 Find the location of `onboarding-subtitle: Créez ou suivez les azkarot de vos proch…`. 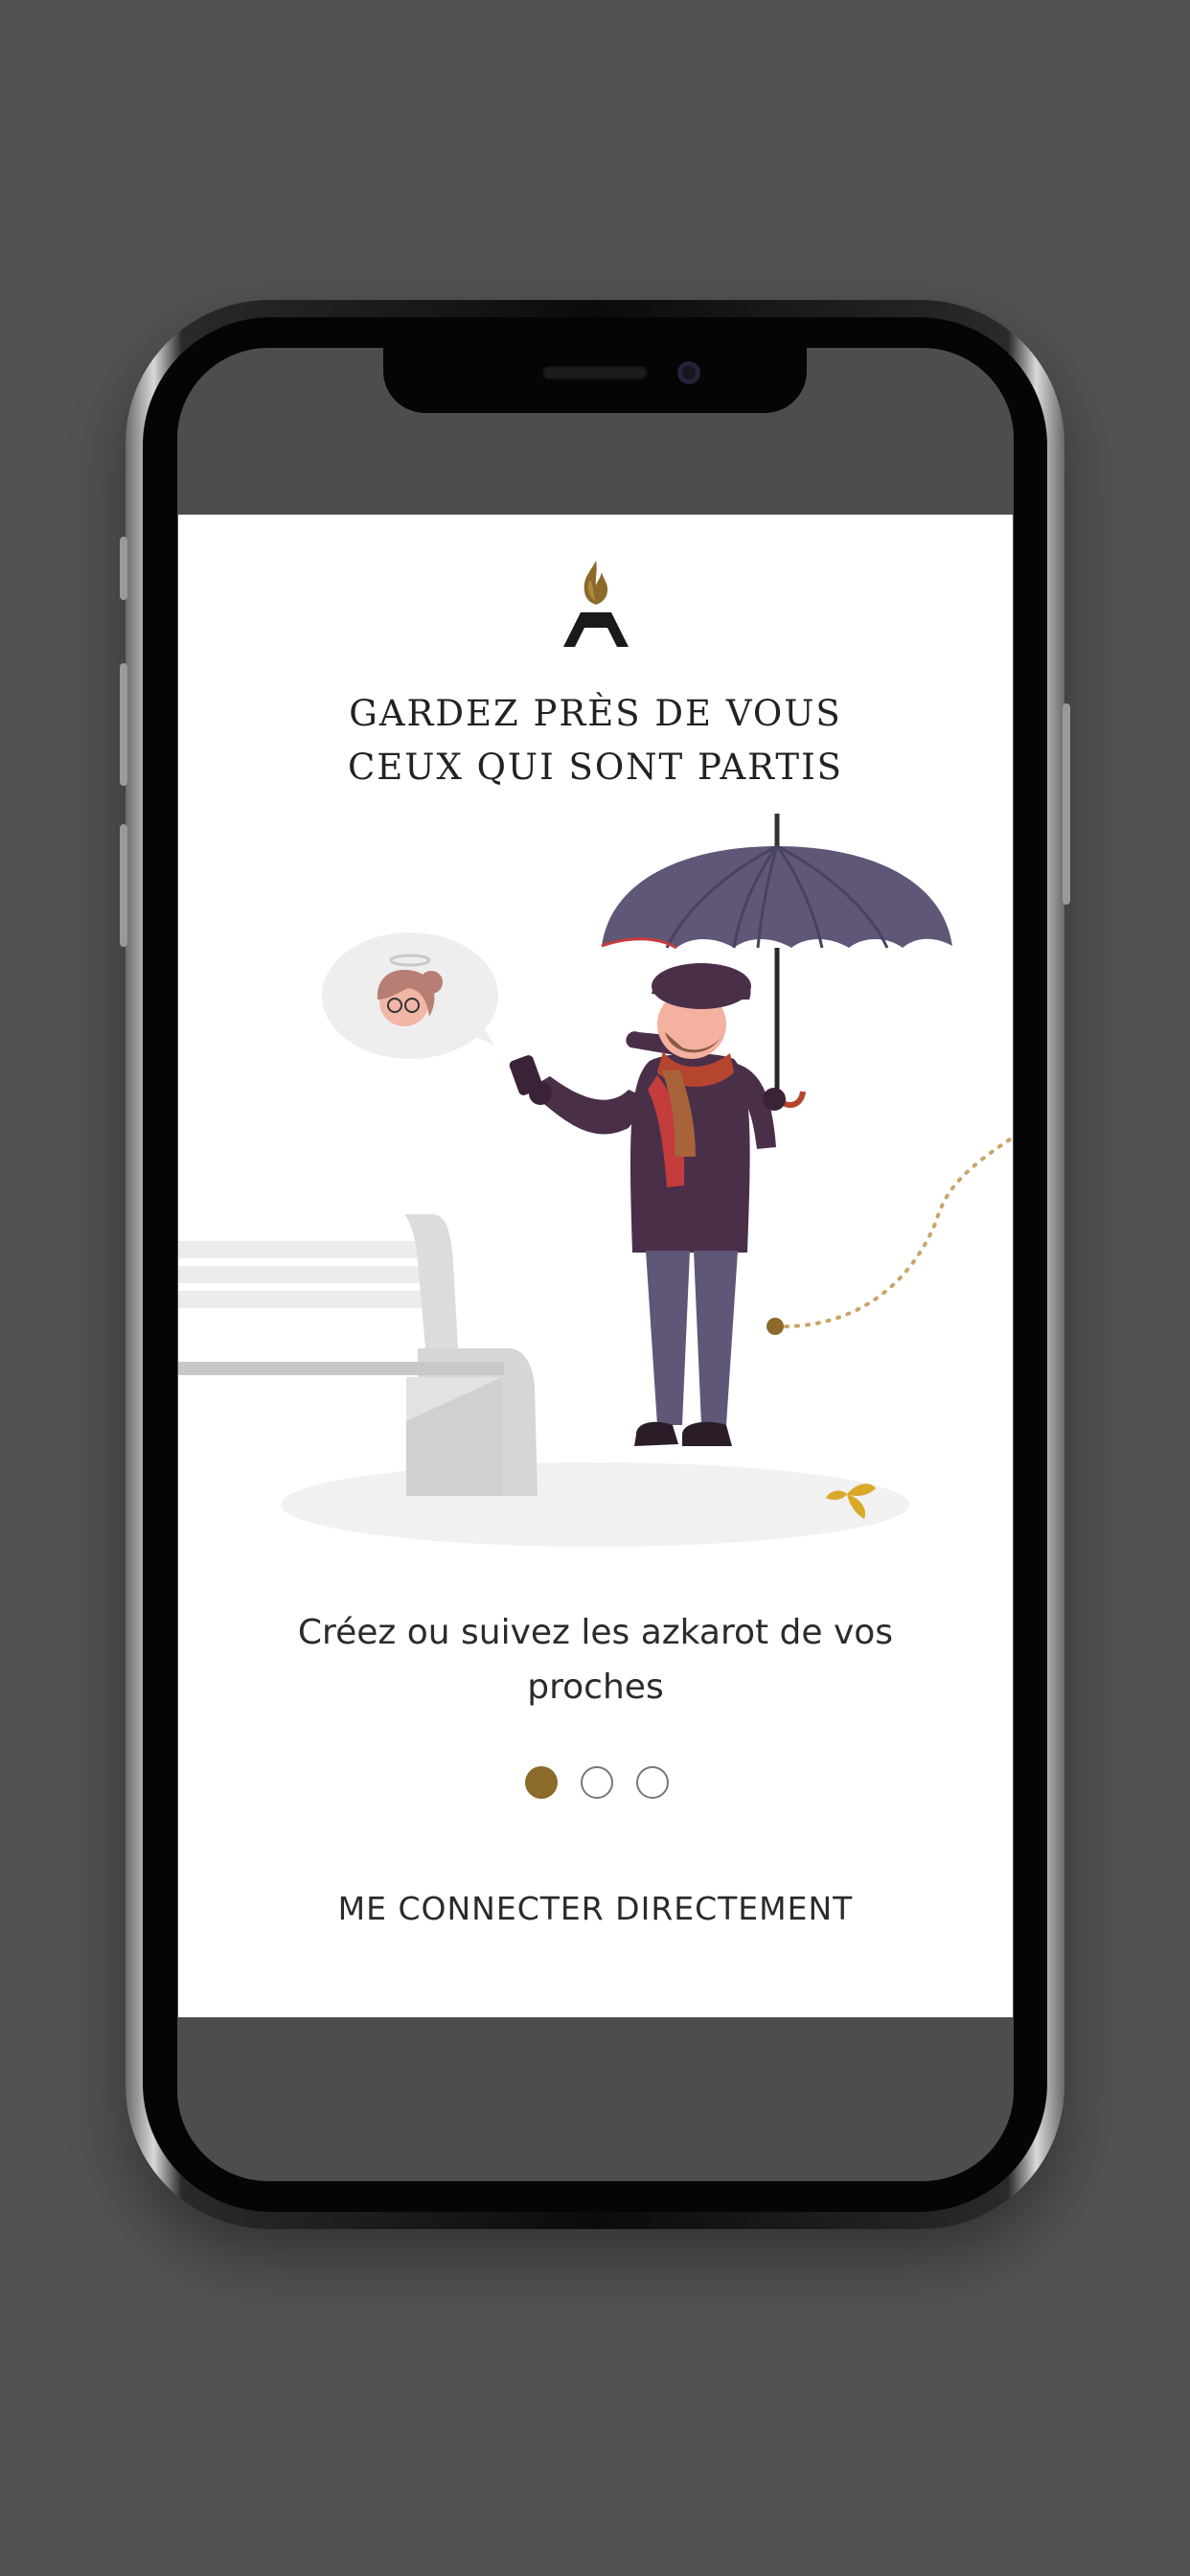

onboarding-subtitle: Créez ou suivez les azkarot de vos proch… is located at coordinates (595, 1660).